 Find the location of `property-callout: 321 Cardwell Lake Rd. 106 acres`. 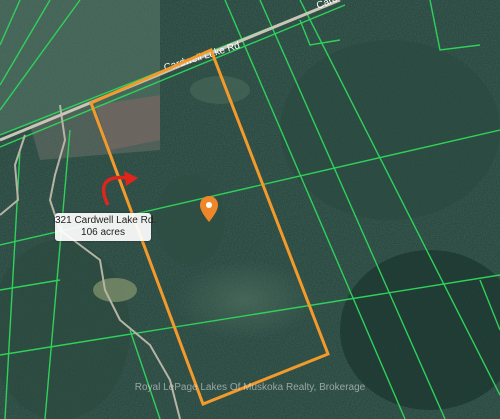

property-callout: 321 Cardwell Lake Rd. 106 acres is located at coordinates (106, 227).